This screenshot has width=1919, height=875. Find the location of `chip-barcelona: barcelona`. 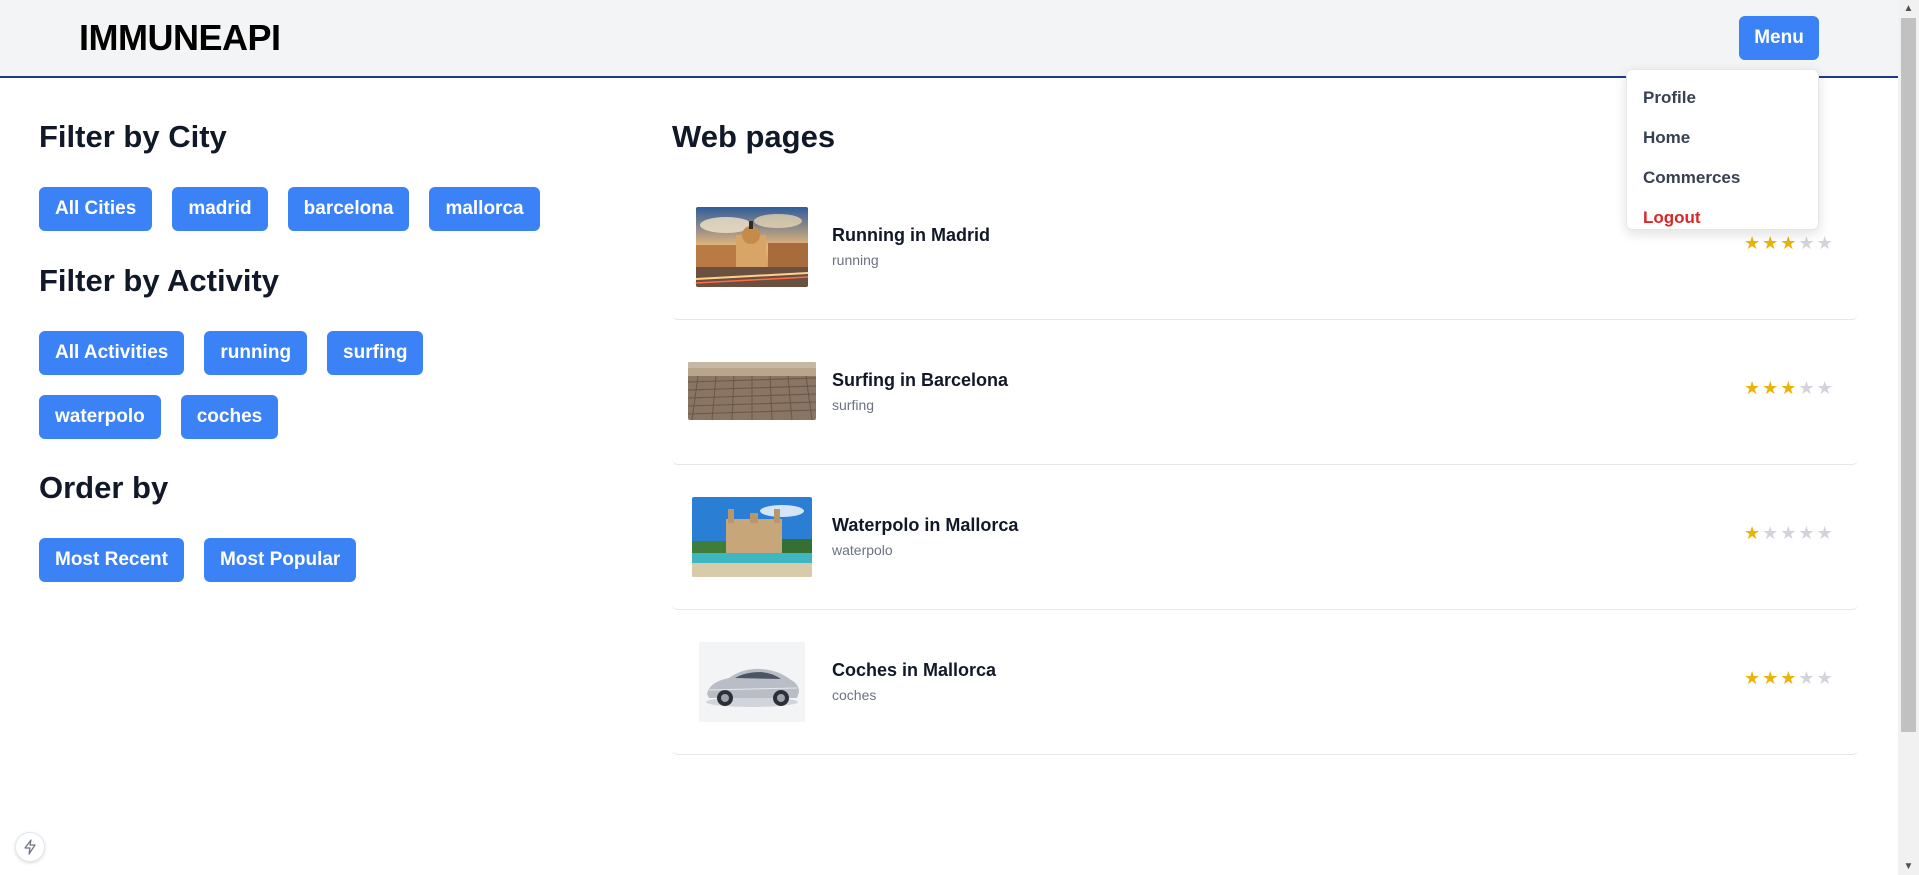

chip-barcelona: barcelona is located at coordinates (348, 209).